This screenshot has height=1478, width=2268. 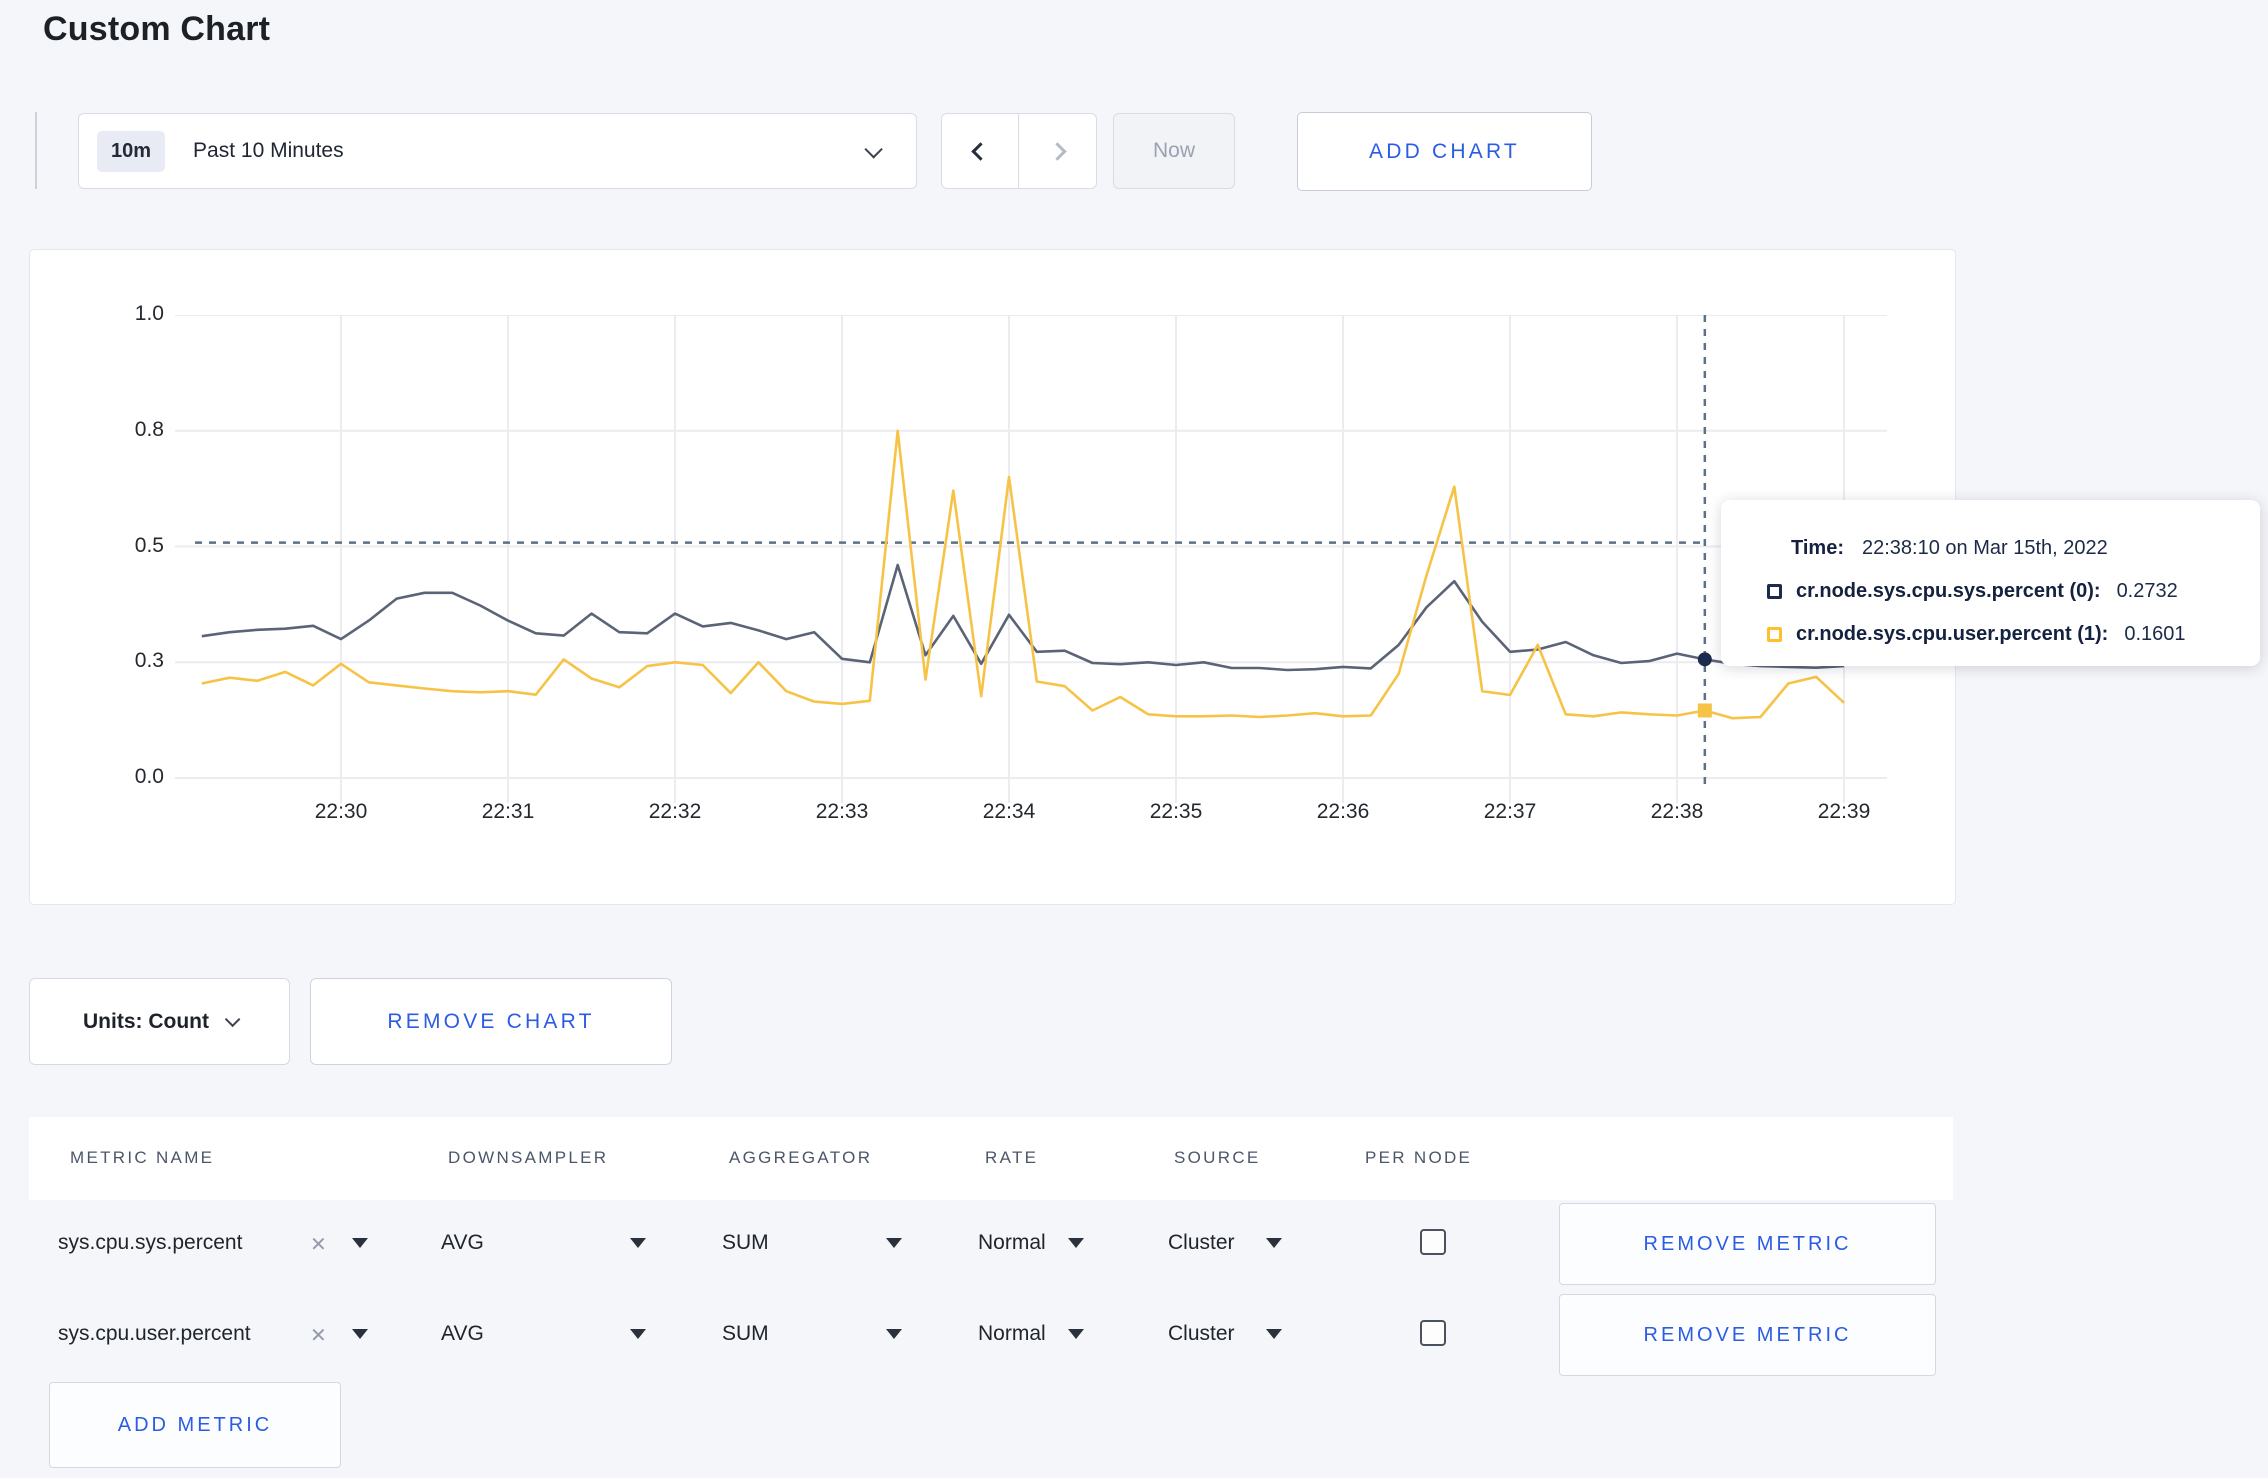 What do you see at coordinates (1176, 811) in the screenshot?
I see `x-axis-tick-label: 22:35` at bounding box center [1176, 811].